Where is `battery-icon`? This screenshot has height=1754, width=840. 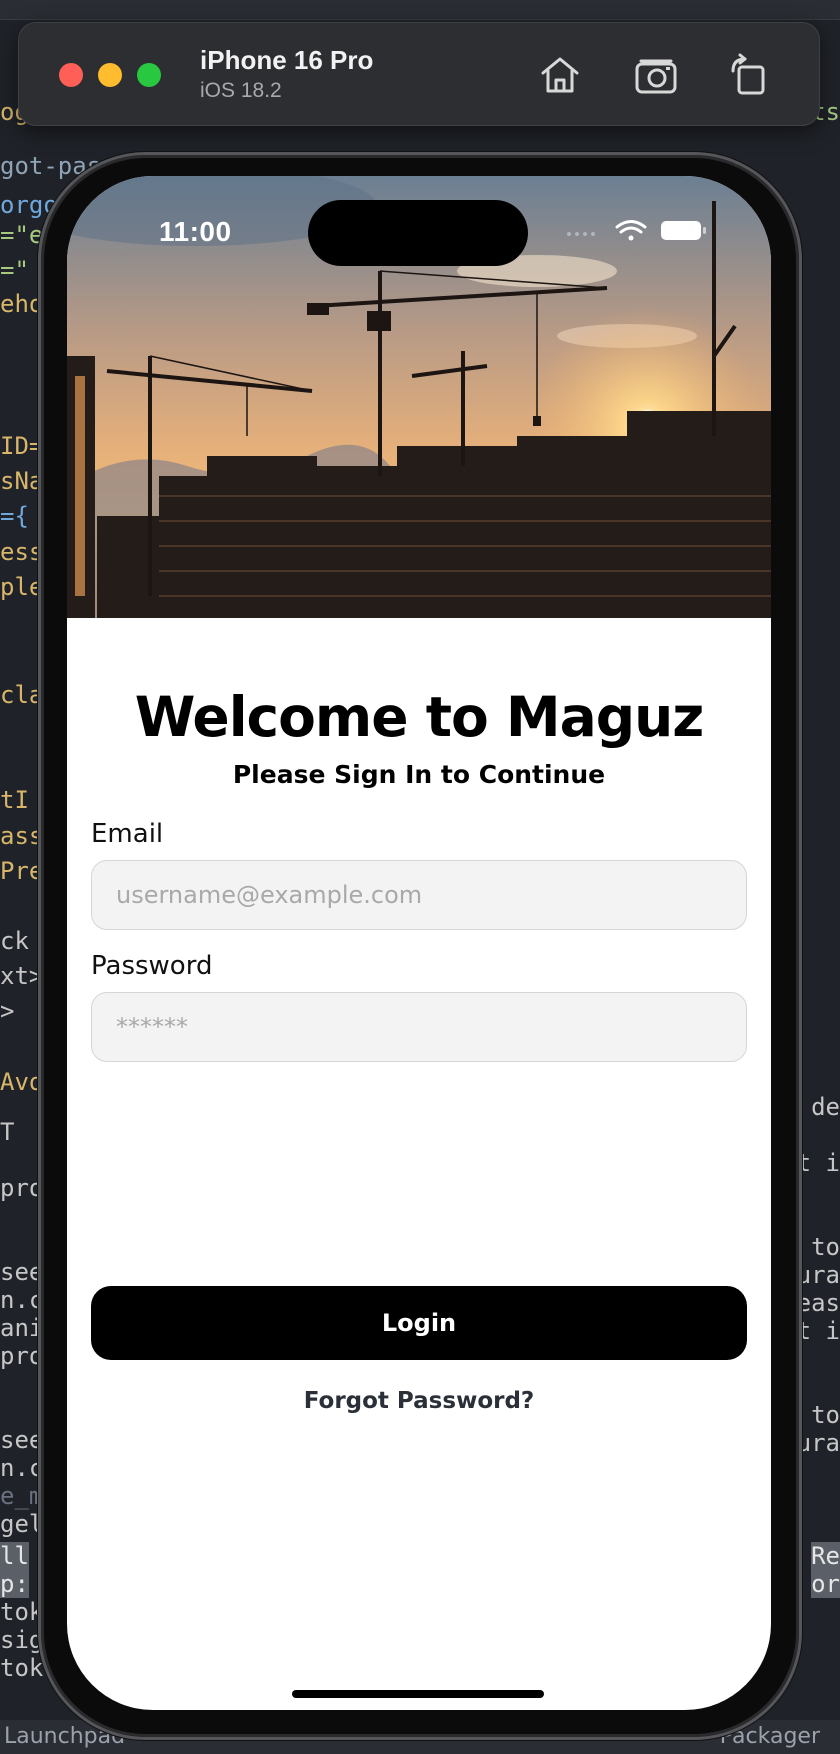 battery-icon is located at coordinates (683, 230).